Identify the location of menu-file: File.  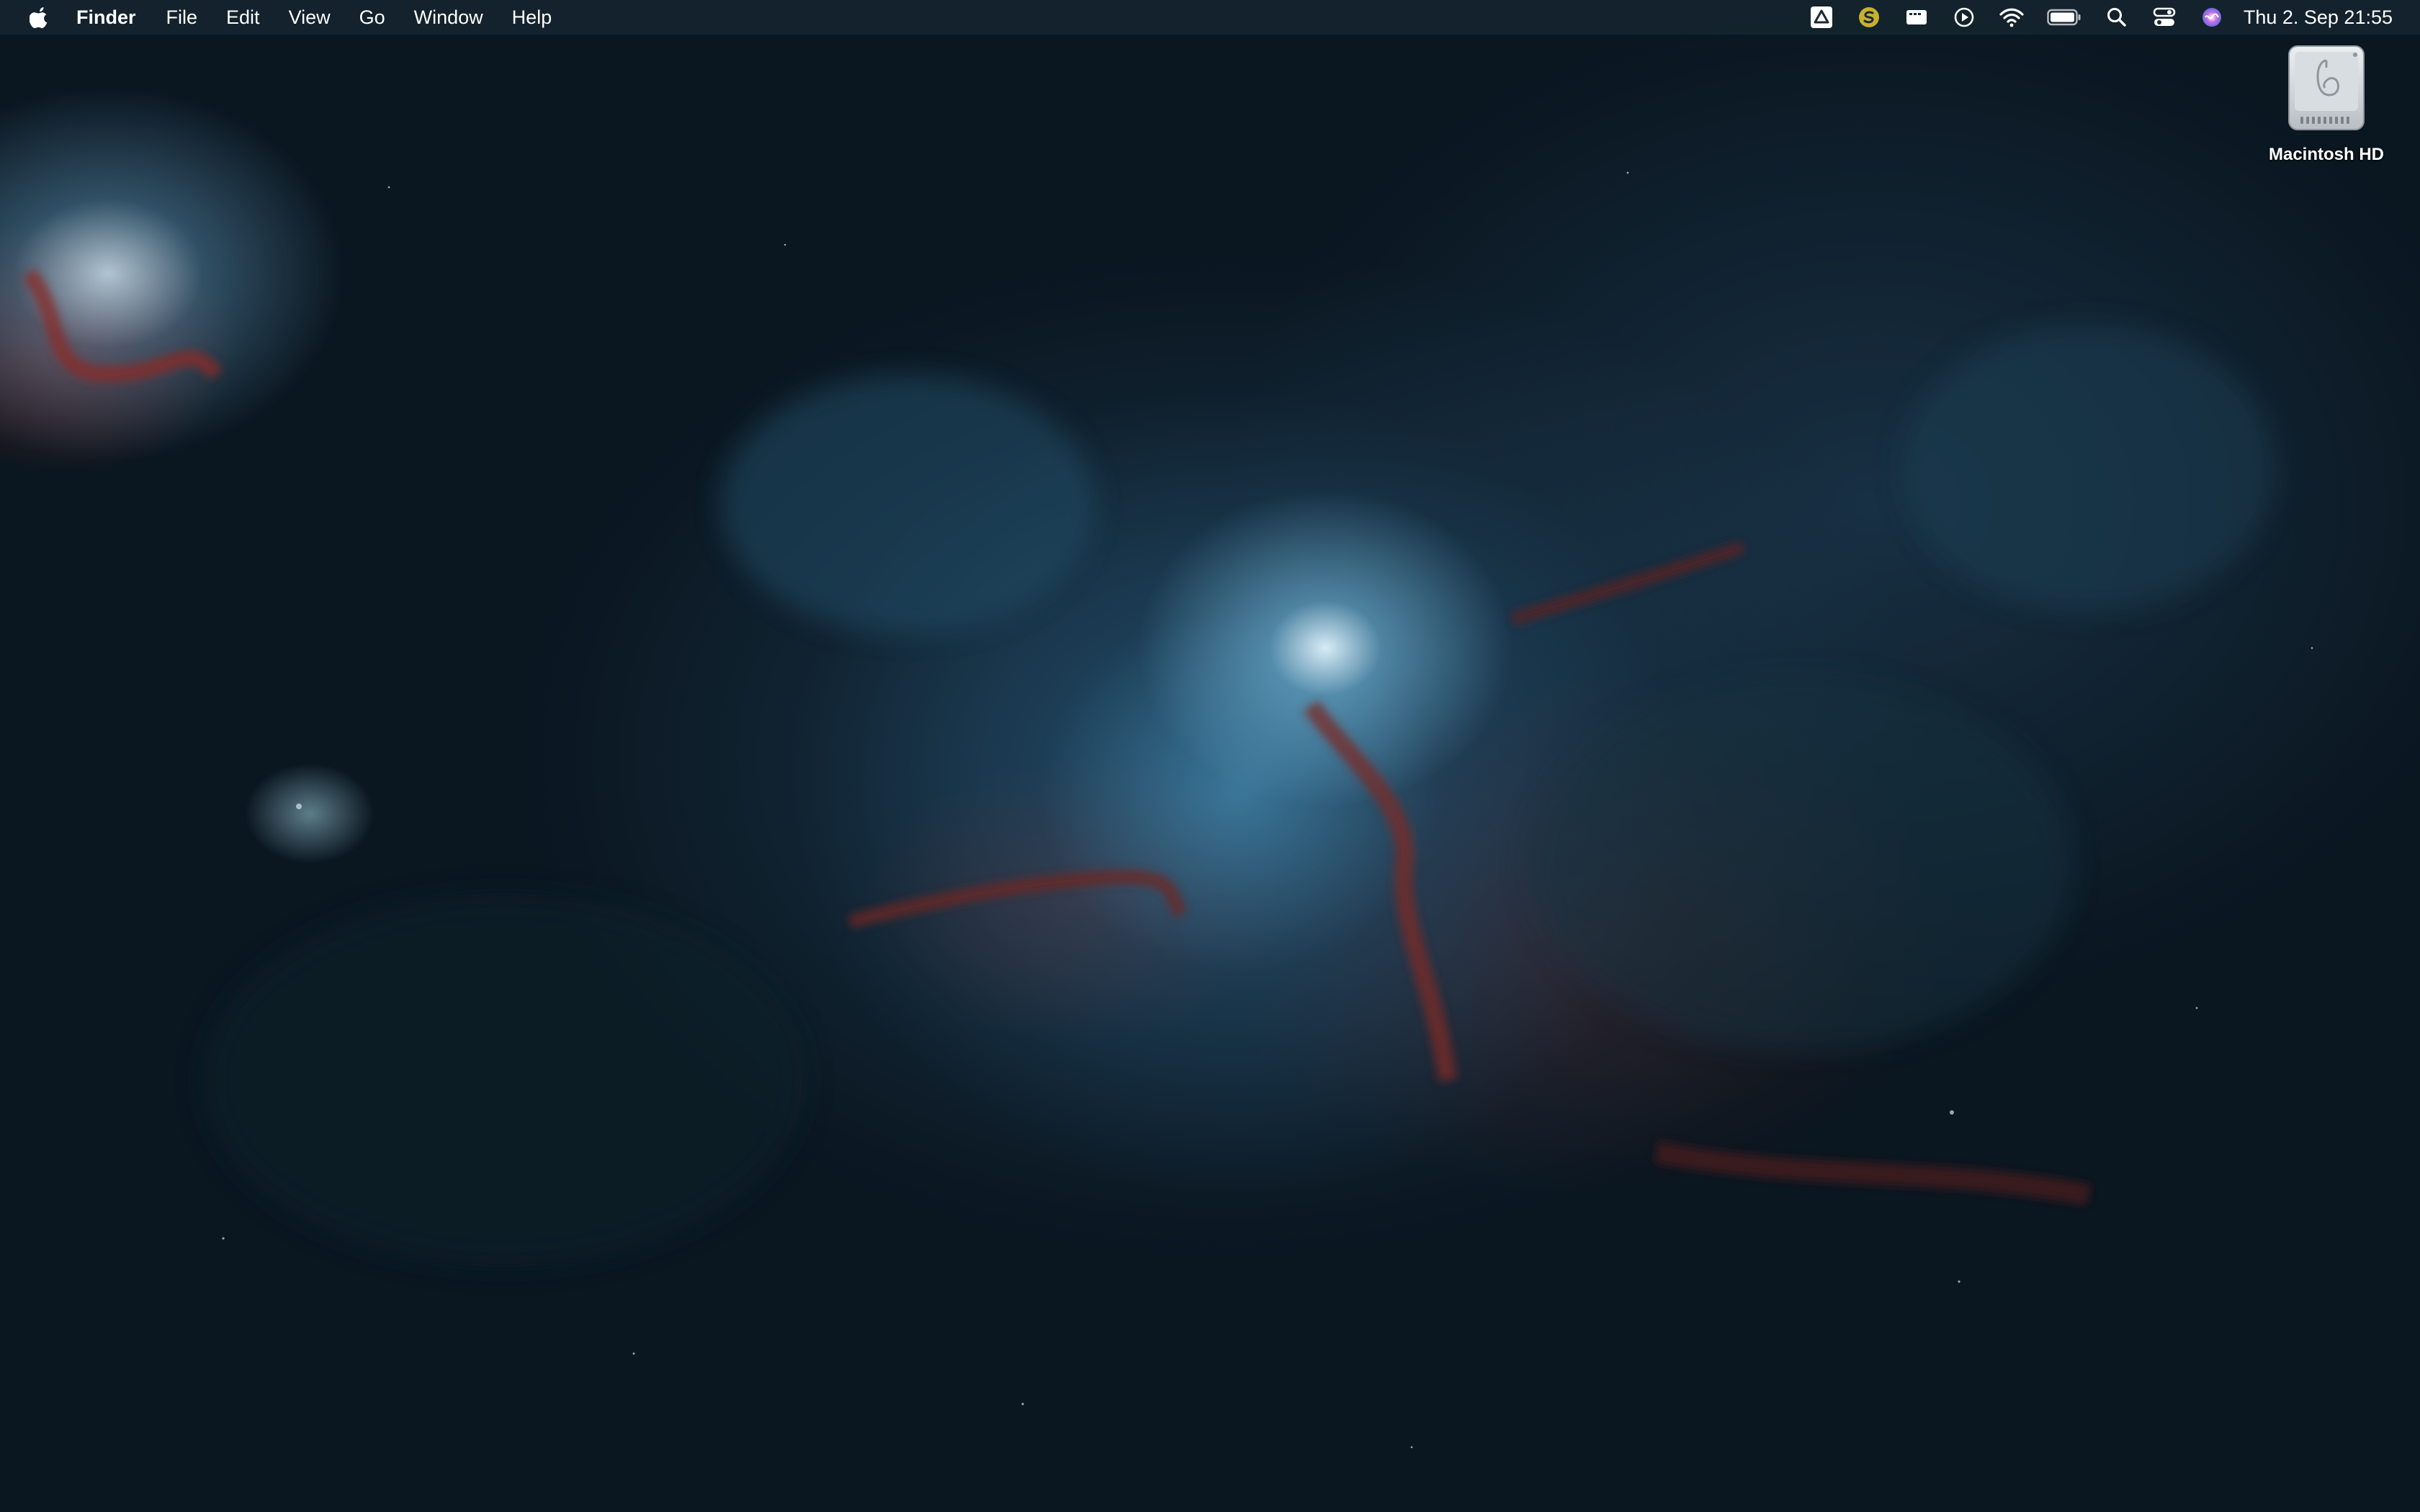
(182, 17).